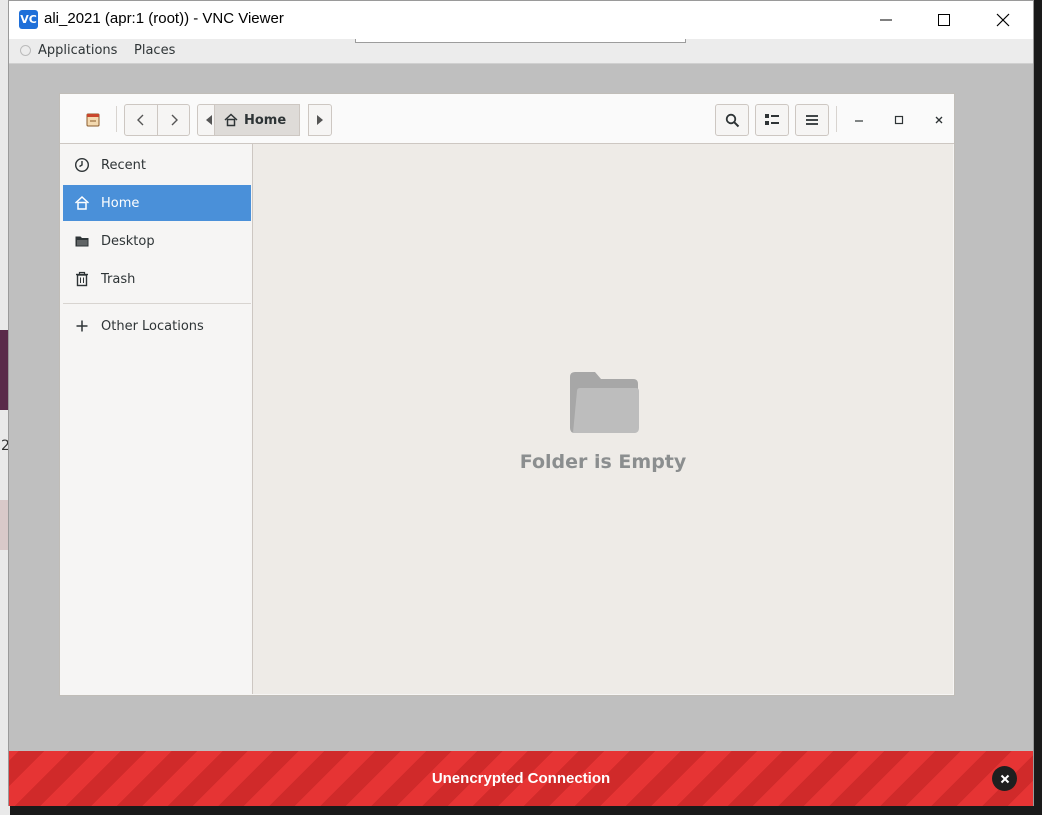 The height and width of the screenshot is (815, 1042). What do you see at coordinates (152, 326) in the screenshot?
I see `sidebar-item-label: Other Locations` at bounding box center [152, 326].